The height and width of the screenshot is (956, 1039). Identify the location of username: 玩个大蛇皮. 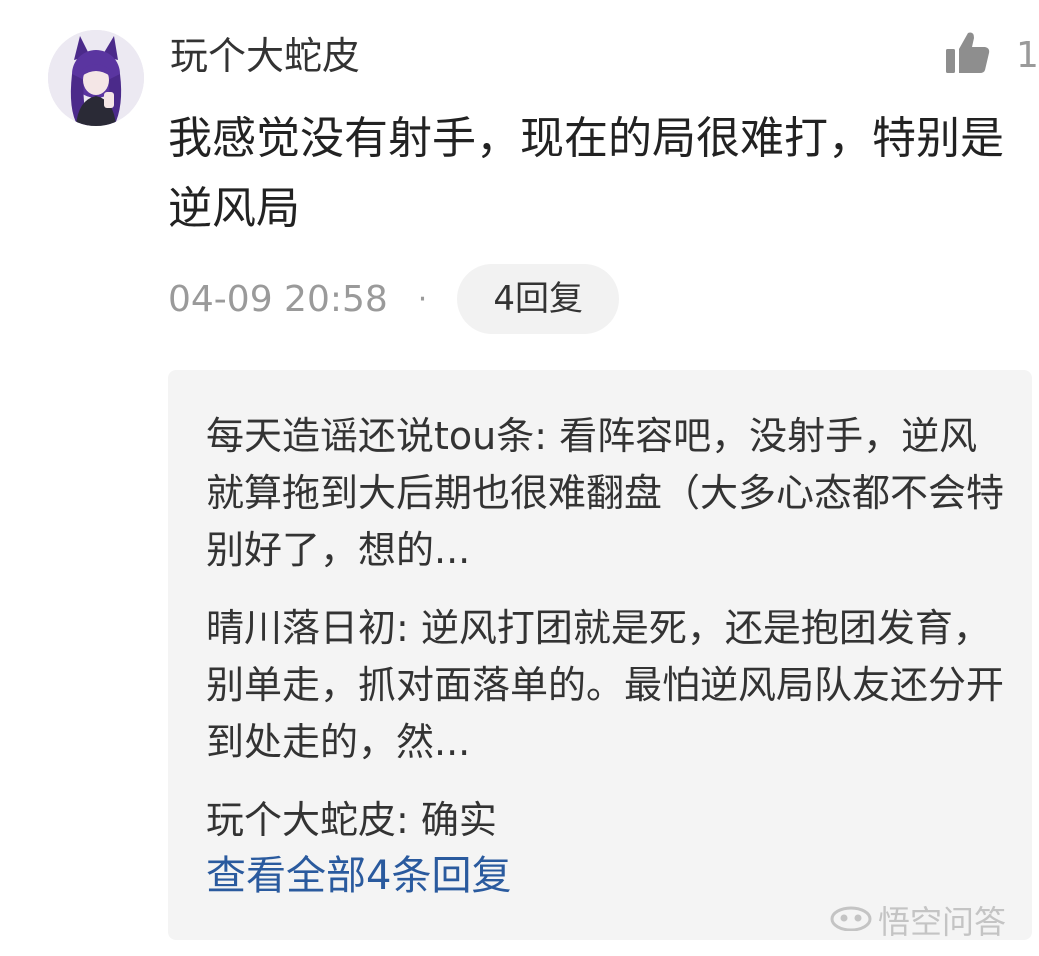
(265, 56).